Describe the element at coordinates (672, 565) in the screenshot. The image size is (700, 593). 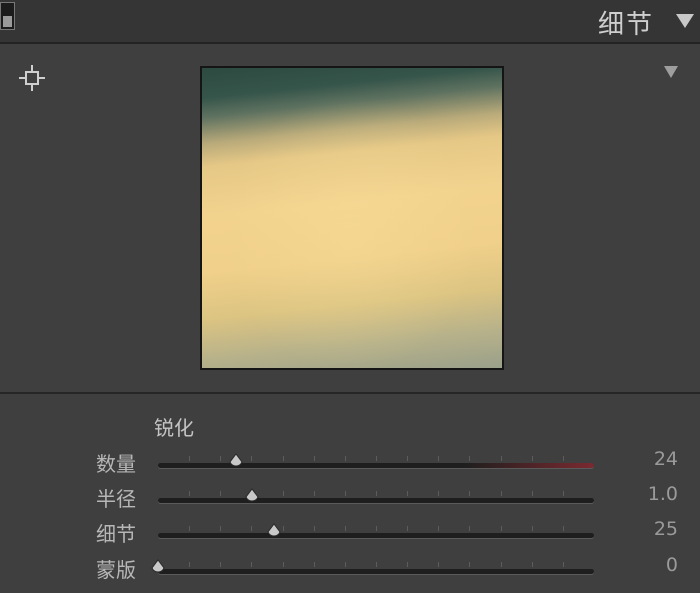
I see `slider-value-masking: 0` at that location.